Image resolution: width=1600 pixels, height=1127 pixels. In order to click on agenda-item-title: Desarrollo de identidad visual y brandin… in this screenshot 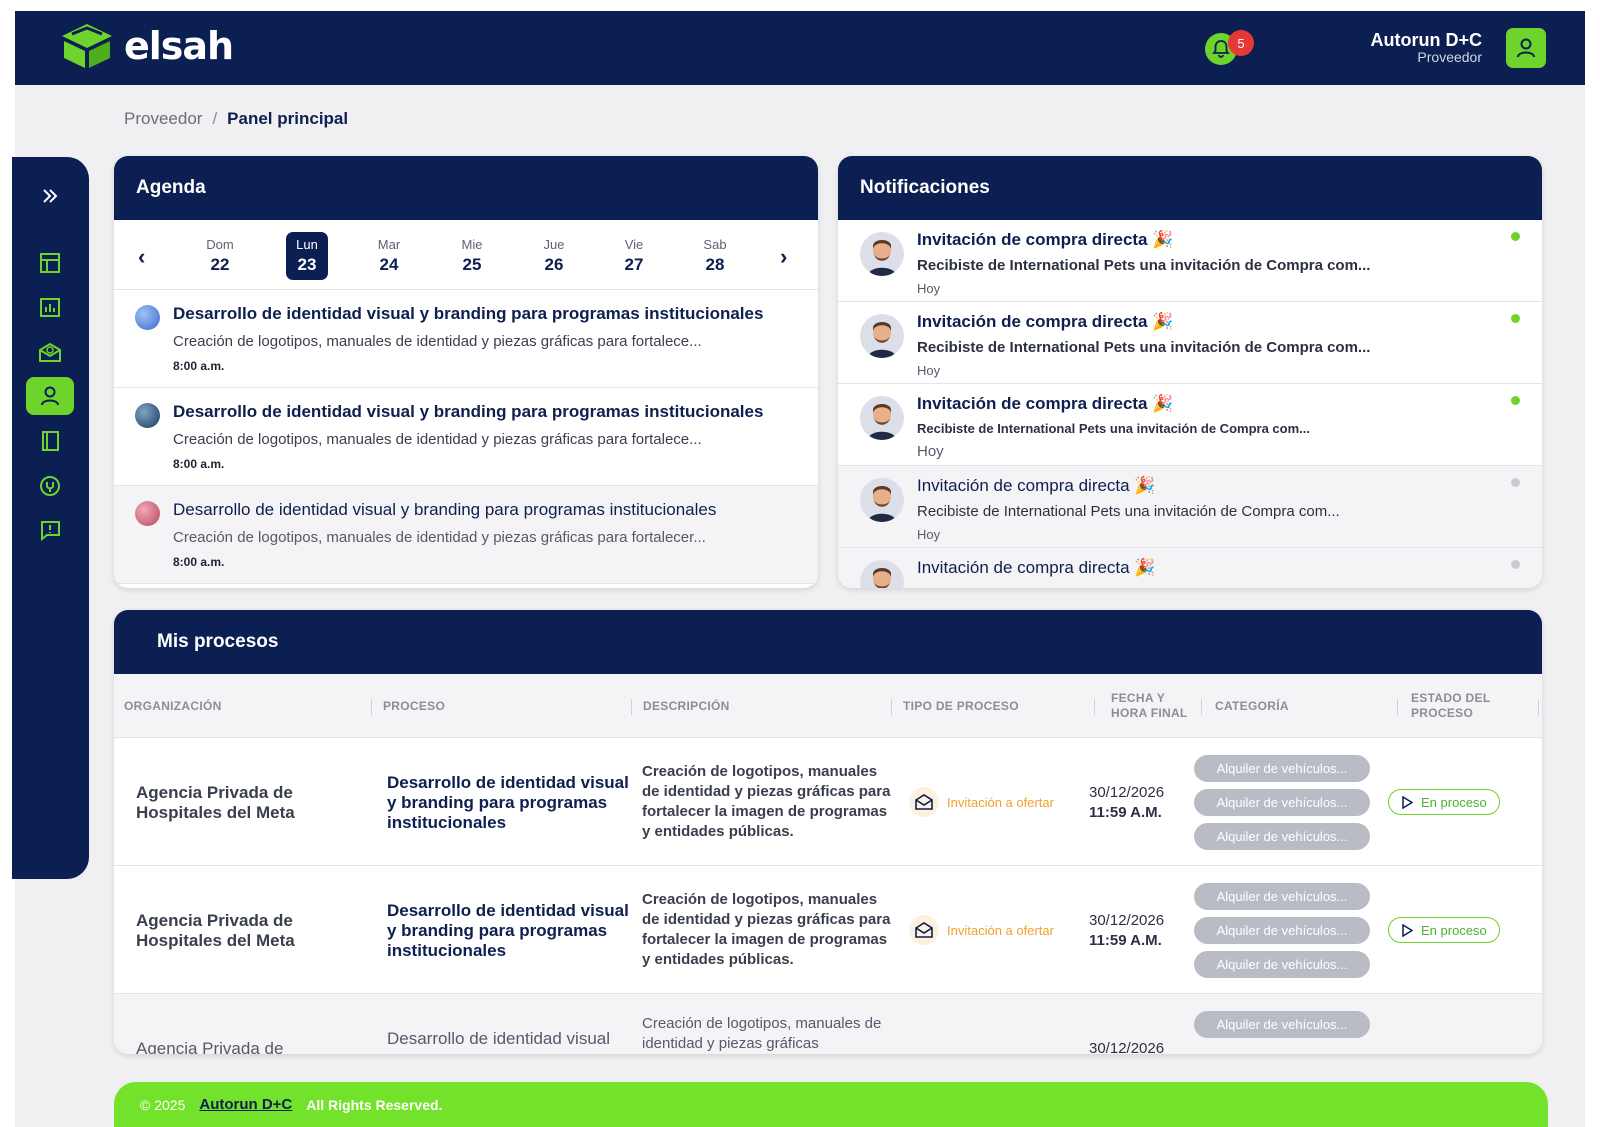, I will do `click(468, 411)`.